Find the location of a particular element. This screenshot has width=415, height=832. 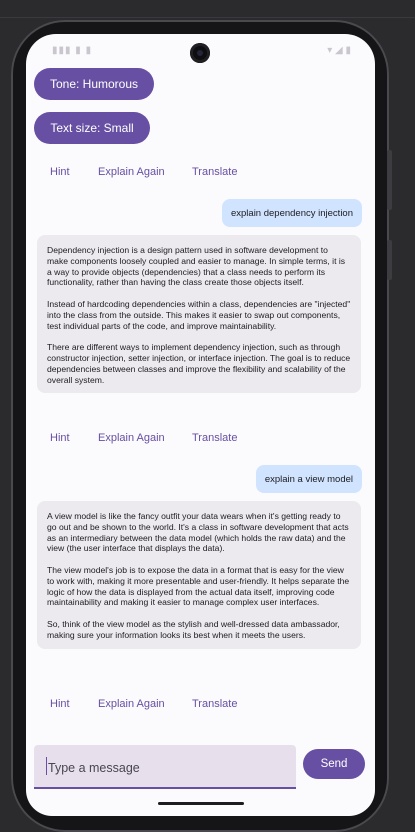

user-message: explain dependency injection is located at coordinates (291, 213).